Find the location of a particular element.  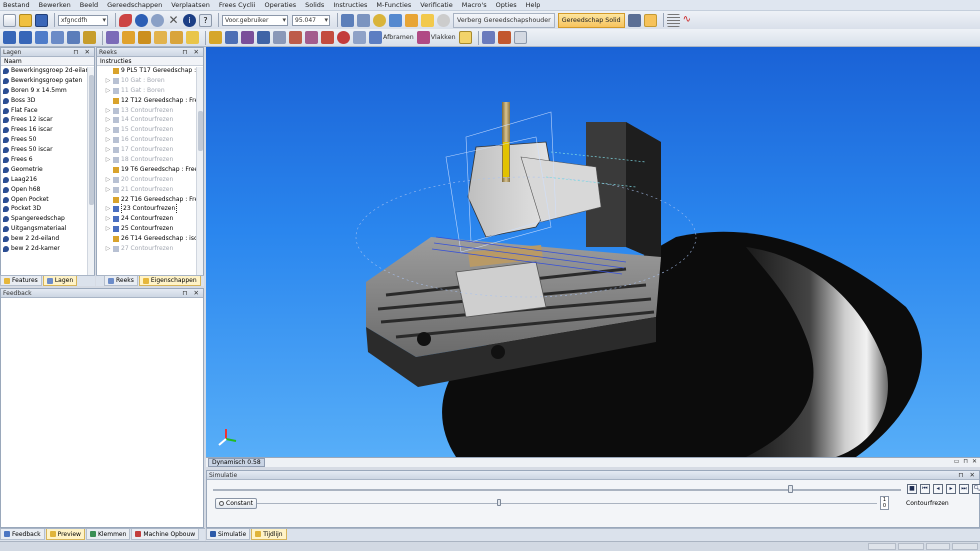

tab-klemmen: Klemmen is located at coordinates (108, 534).